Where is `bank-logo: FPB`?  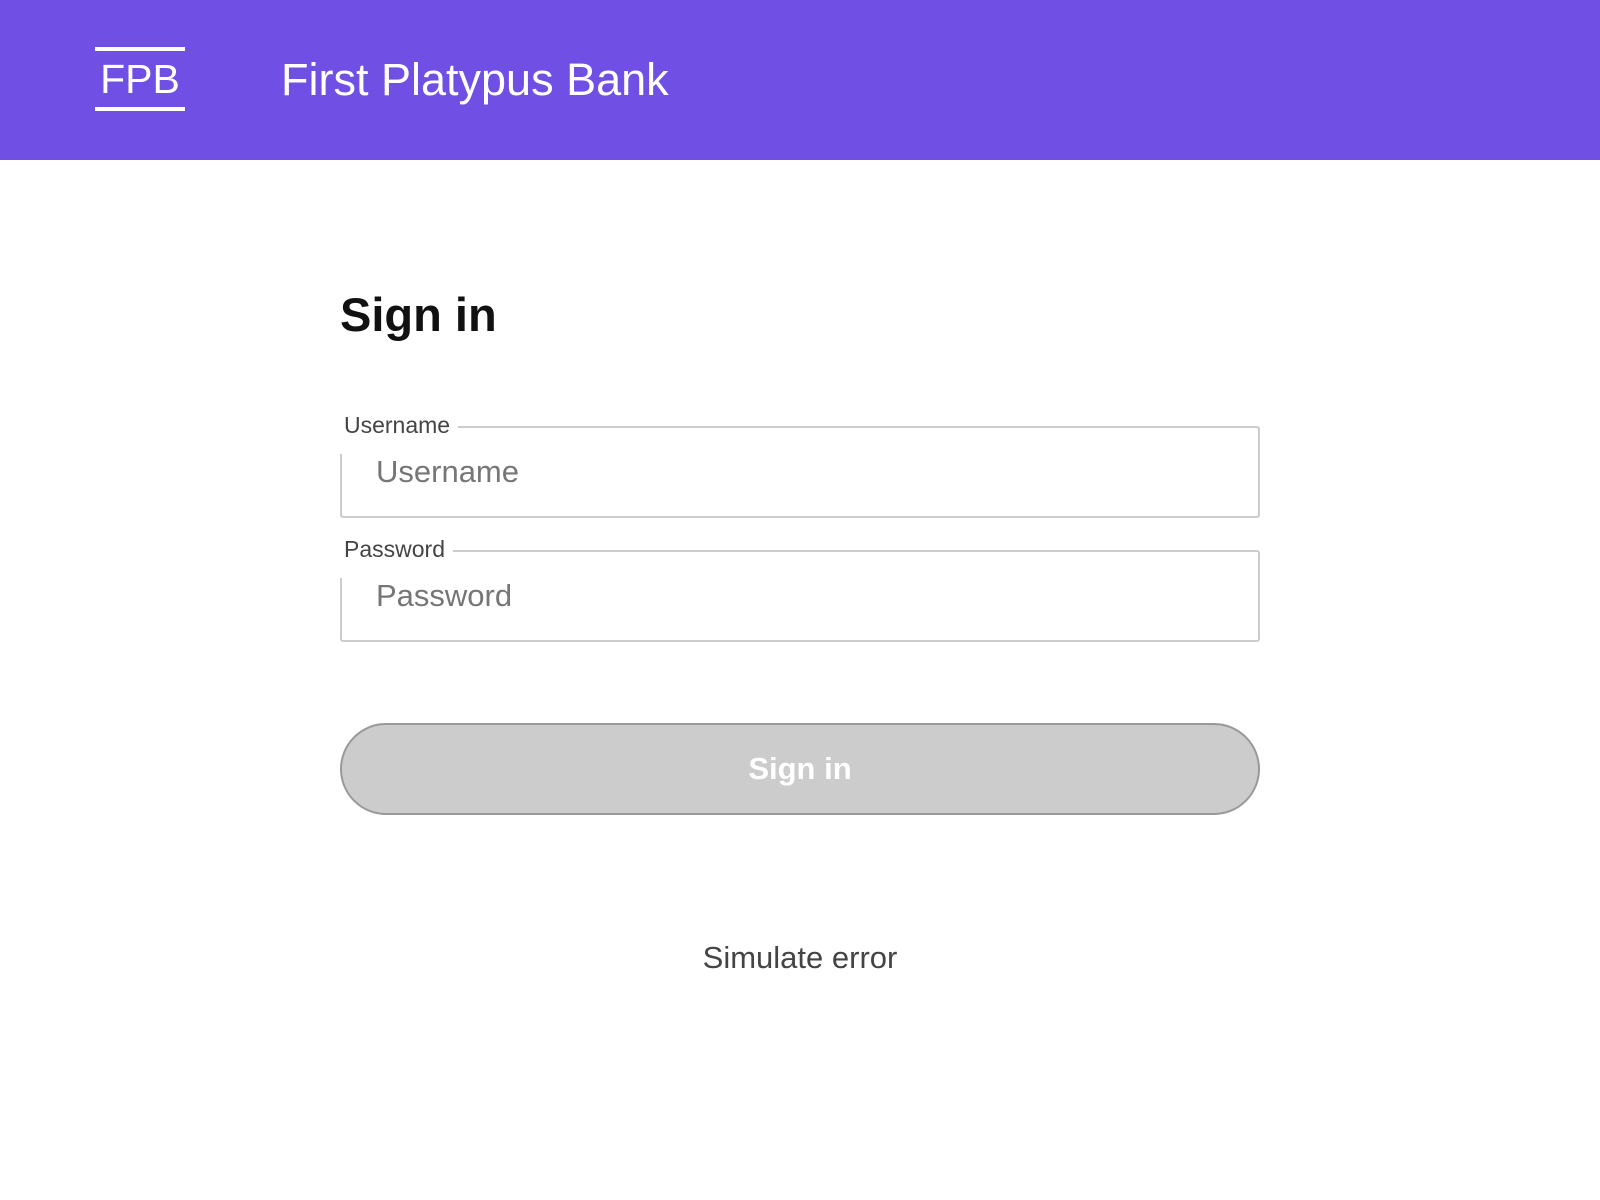 bank-logo: FPB is located at coordinates (140, 79).